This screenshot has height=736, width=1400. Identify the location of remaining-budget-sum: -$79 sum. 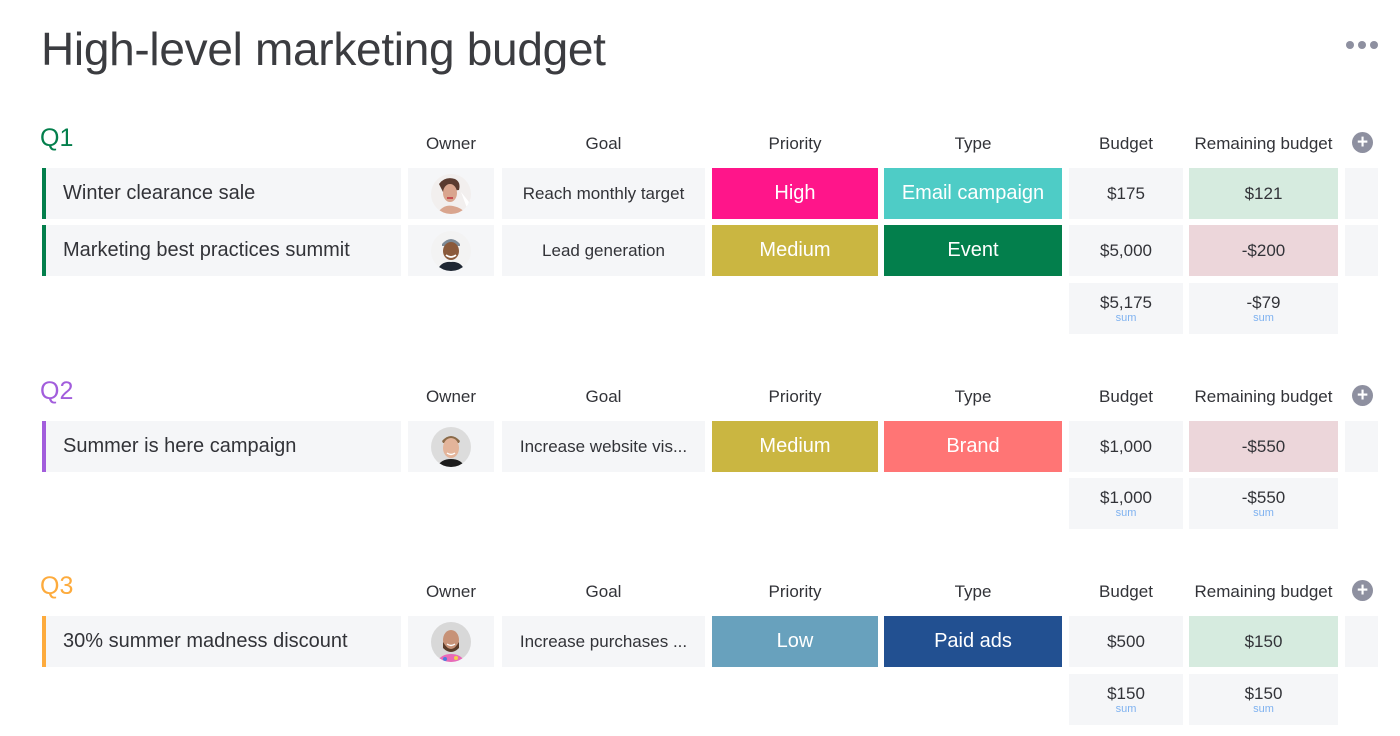
(1263, 308).